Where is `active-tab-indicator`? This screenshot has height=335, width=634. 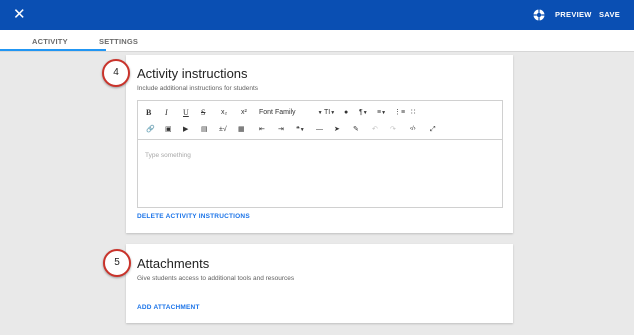
active-tab-indicator is located at coordinates (53, 50).